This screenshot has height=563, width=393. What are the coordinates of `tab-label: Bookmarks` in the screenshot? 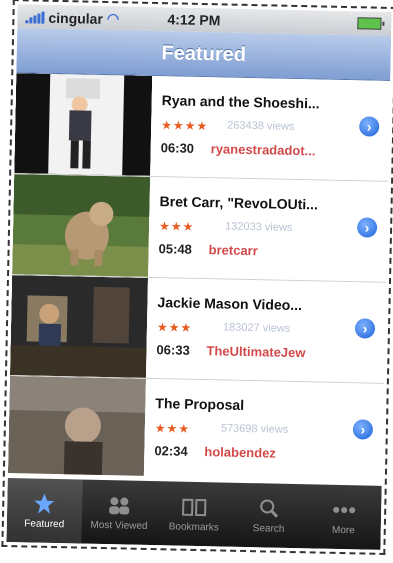 It's located at (193, 526).